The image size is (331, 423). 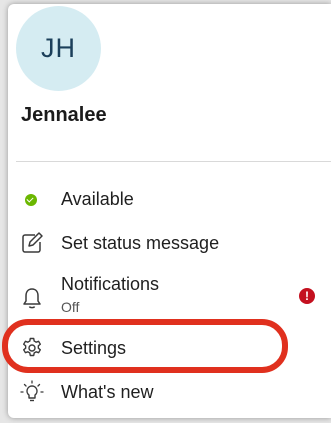 I want to click on notifications-status: Off, so click(x=70, y=307).